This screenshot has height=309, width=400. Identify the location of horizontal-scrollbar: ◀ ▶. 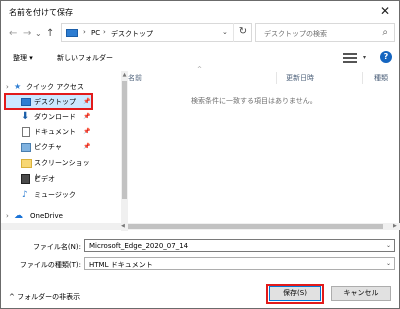
(200, 226).